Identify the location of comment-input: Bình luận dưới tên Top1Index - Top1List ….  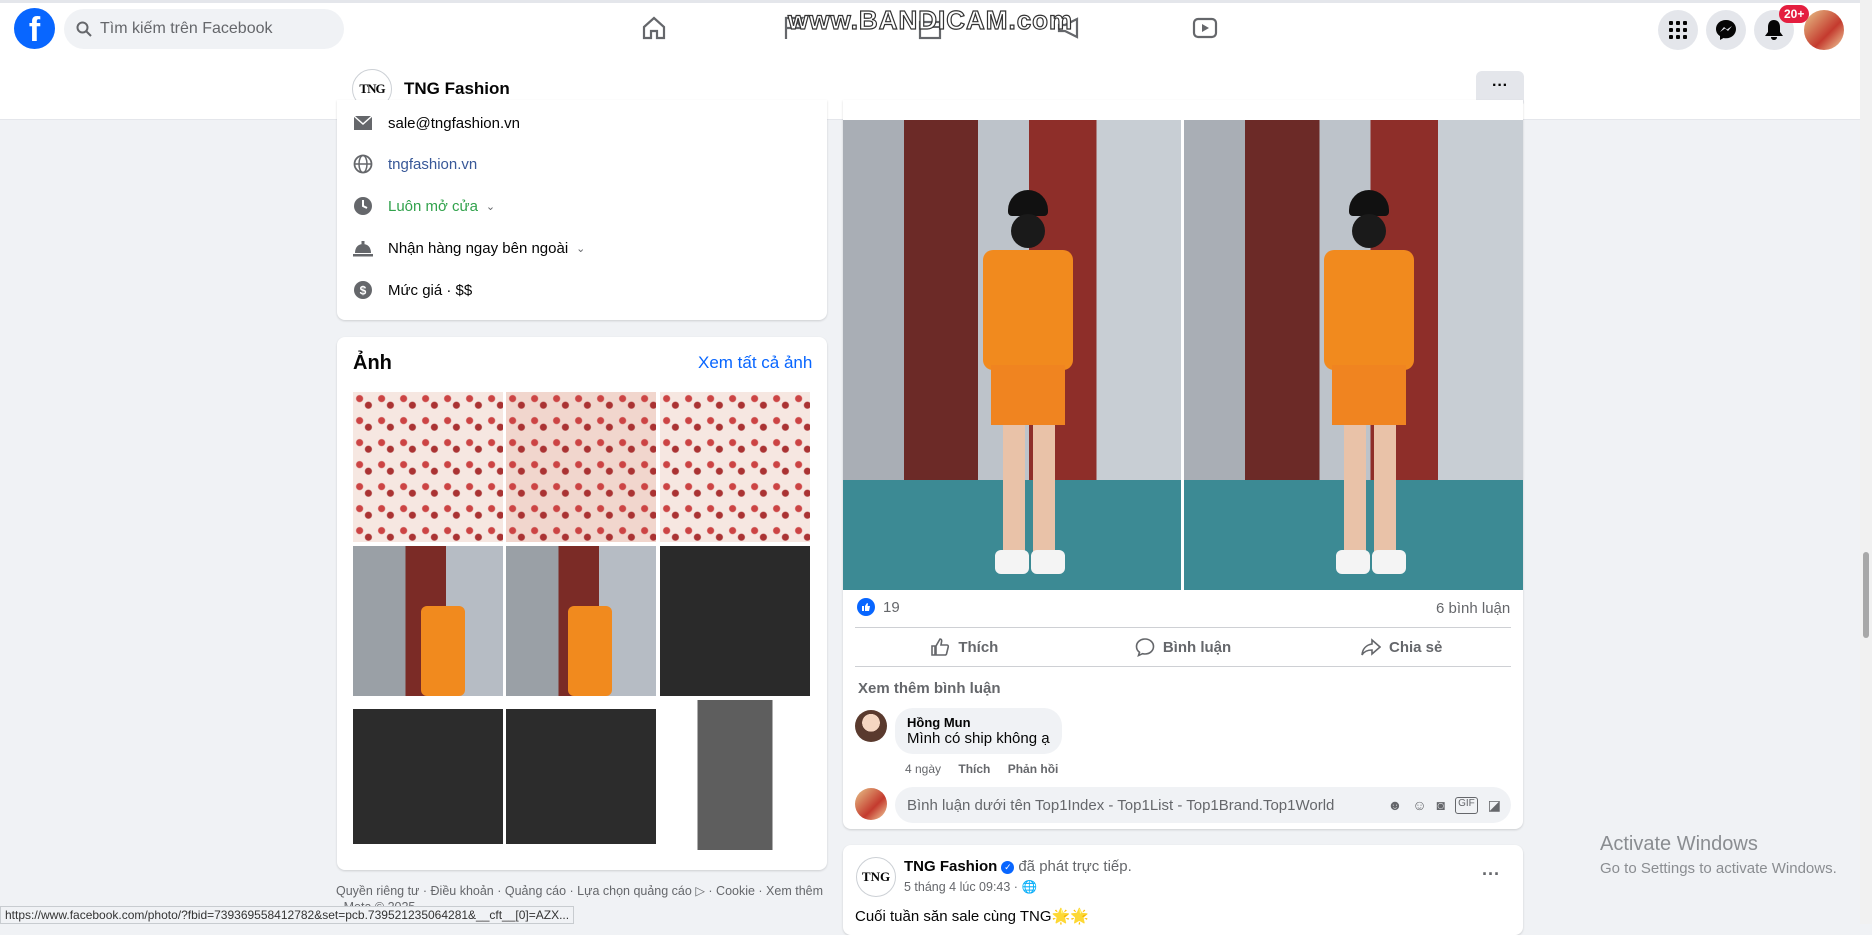
(1203, 805).